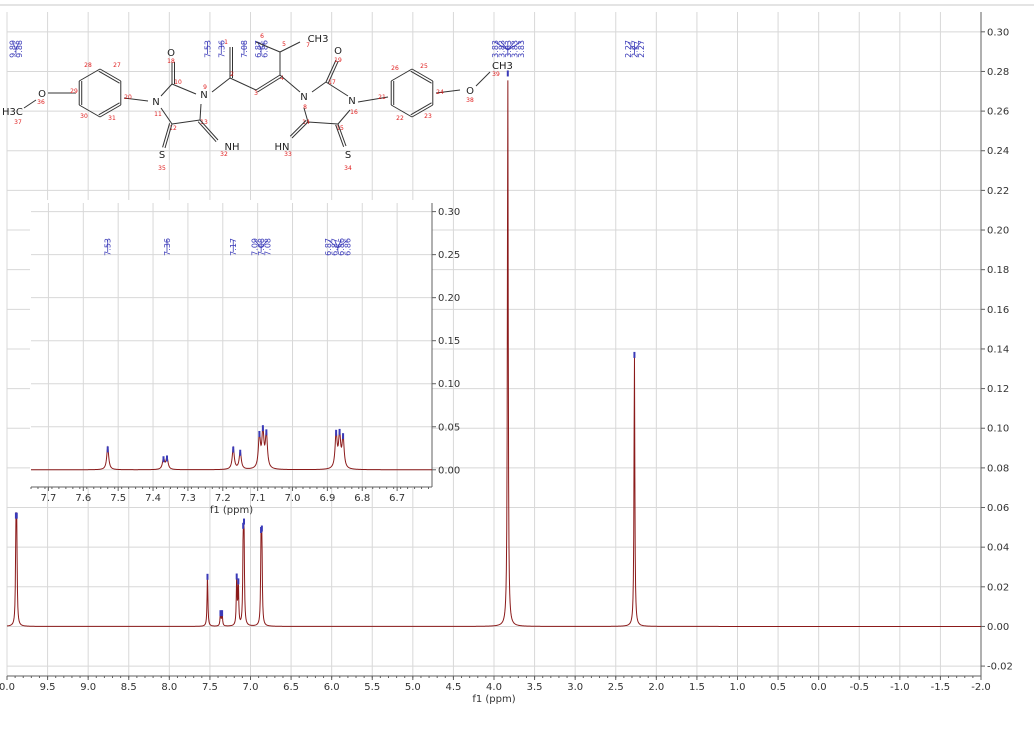 Image resolution: width=1034 pixels, height=741 pixels. Describe the element at coordinates (449, 341) in the screenshot. I see `inset-y-tick-label: 0.15` at that location.